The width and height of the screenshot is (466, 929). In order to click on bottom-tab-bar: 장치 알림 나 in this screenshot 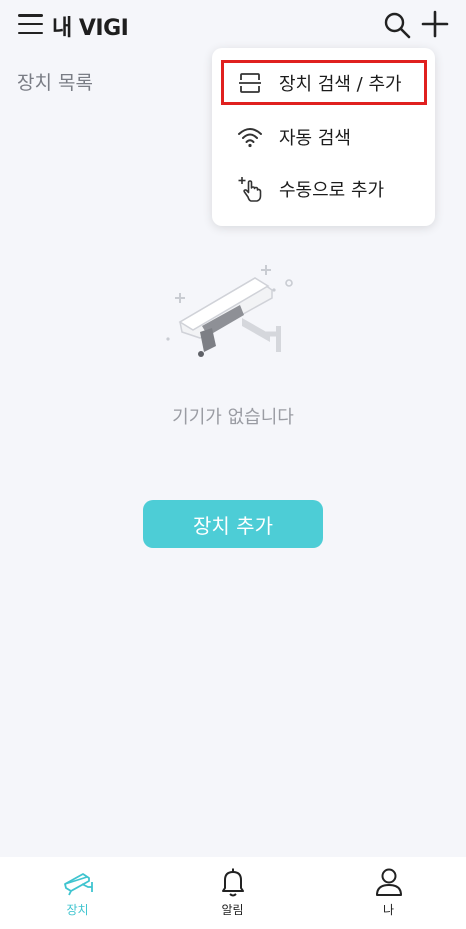, I will do `click(233, 893)`.